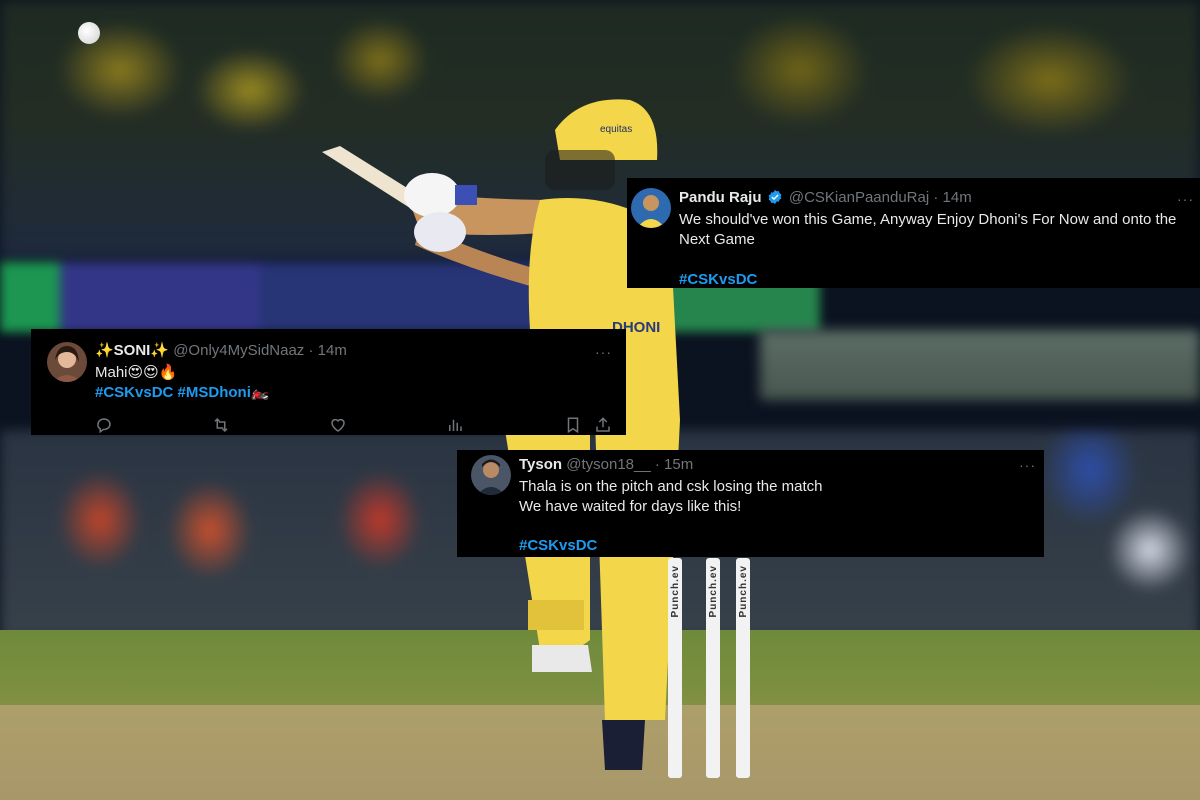 The height and width of the screenshot is (800, 1200). Describe the element at coordinates (104, 425) in the screenshot. I see `reply-icon` at that location.